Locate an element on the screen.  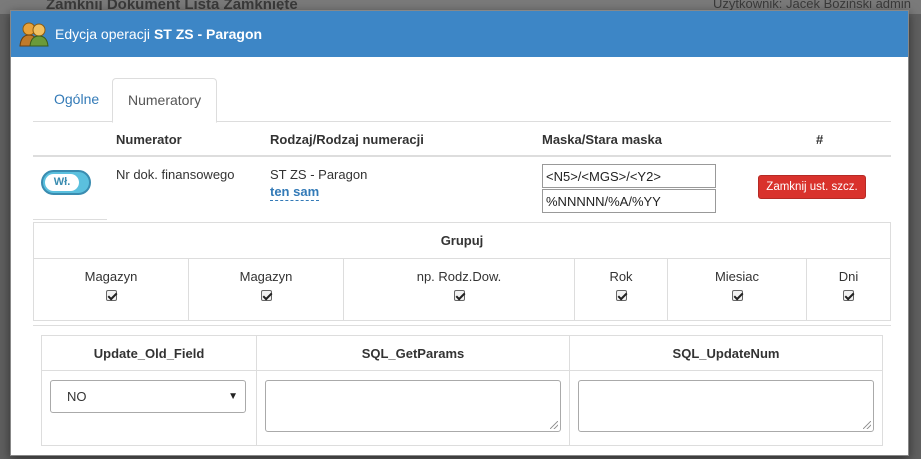
caret-down-icon: ▼ is located at coordinates (233, 396).